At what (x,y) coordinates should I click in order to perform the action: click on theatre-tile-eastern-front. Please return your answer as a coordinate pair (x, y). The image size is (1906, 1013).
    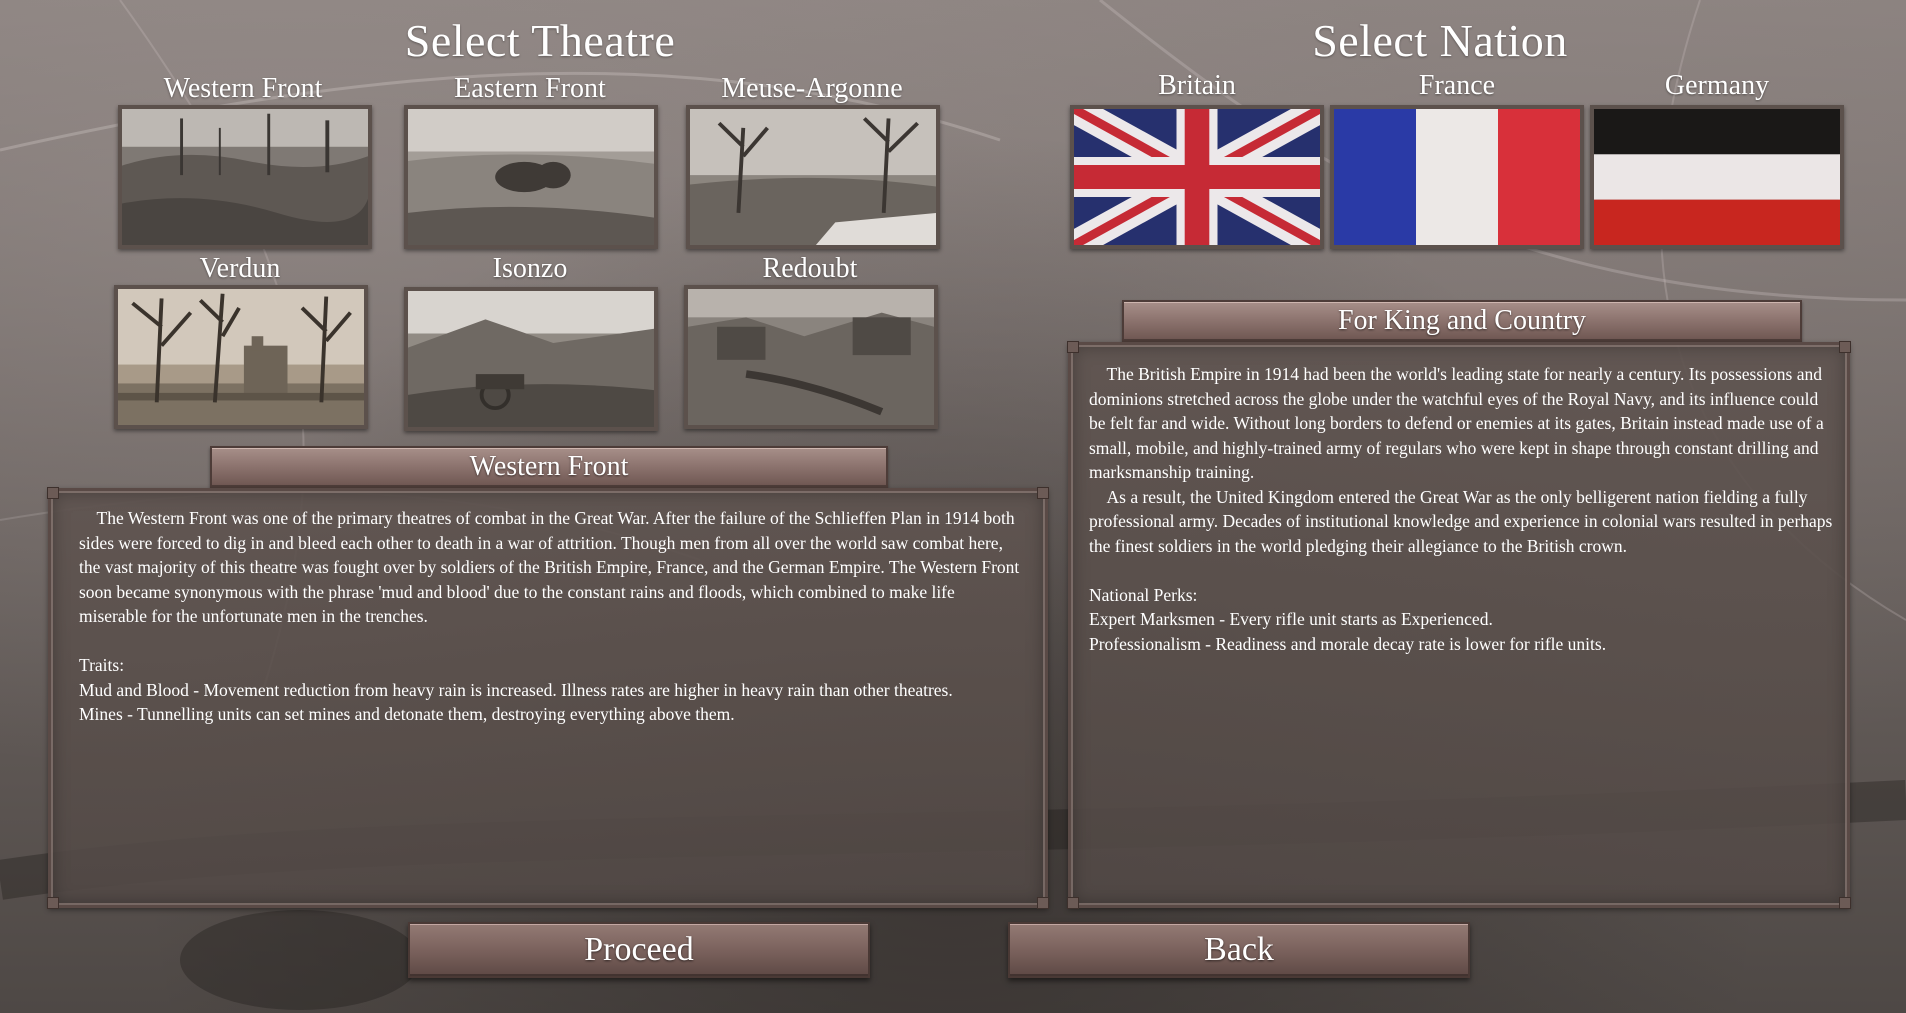
    Looking at the image, I should click on (531, 177).